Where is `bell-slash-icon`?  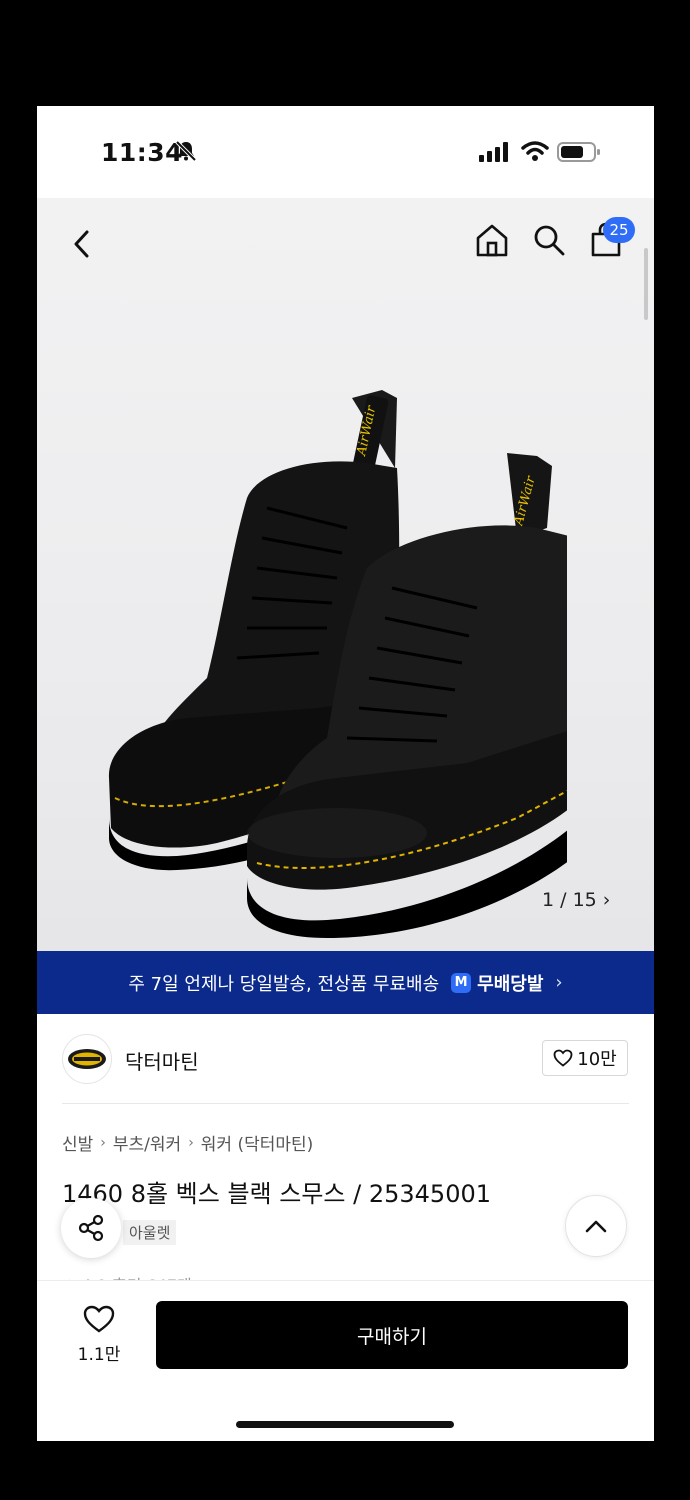
bell-slash-icon is located at coordinates (186, 151).